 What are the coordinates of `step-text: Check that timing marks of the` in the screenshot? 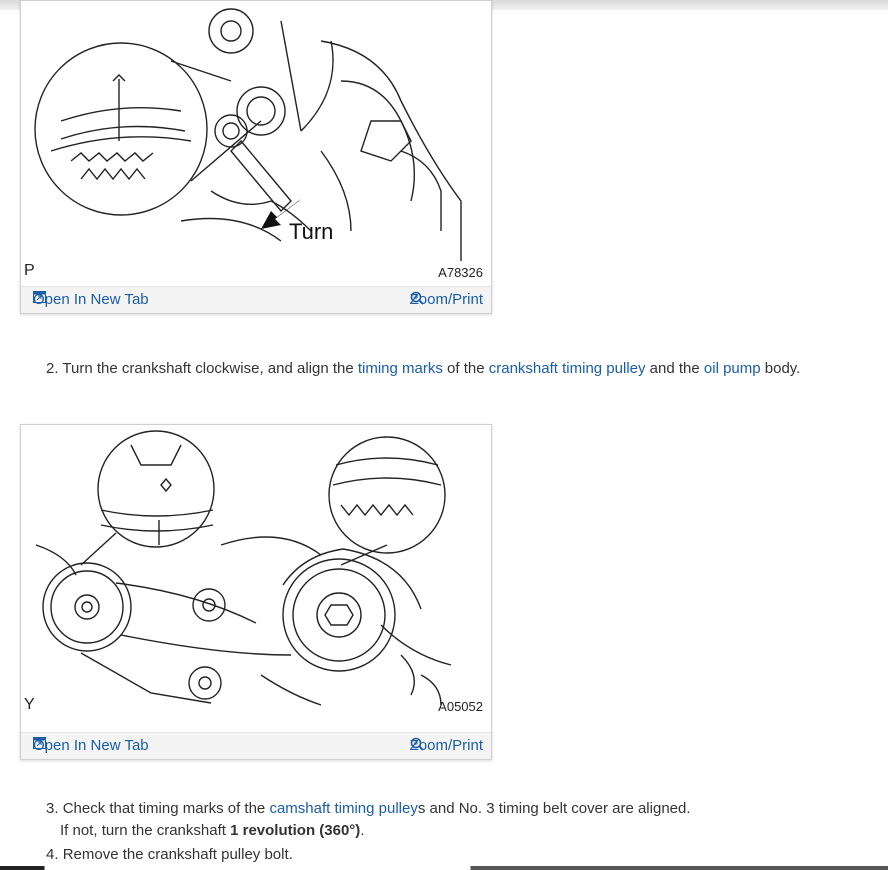 It's located at (164, 808).